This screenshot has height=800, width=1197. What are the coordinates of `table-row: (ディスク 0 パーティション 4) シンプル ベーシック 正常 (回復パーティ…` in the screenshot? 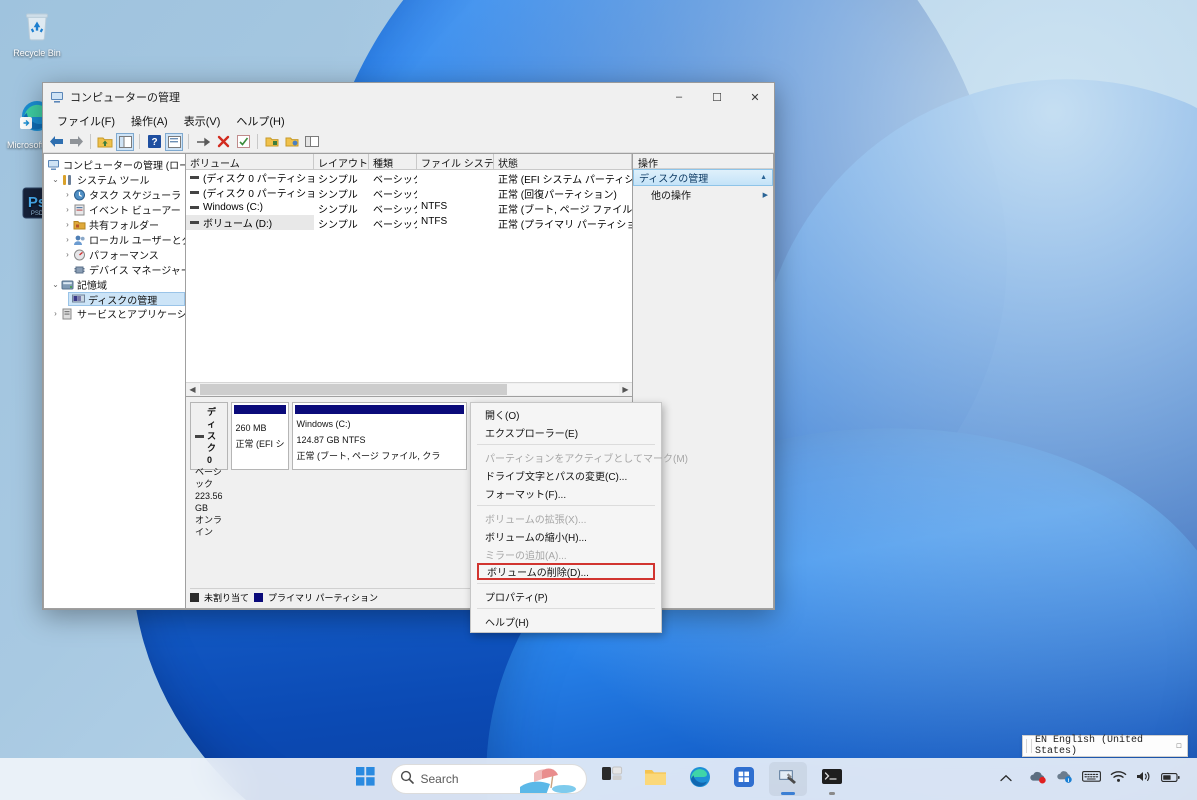 It's located at (409, 192).